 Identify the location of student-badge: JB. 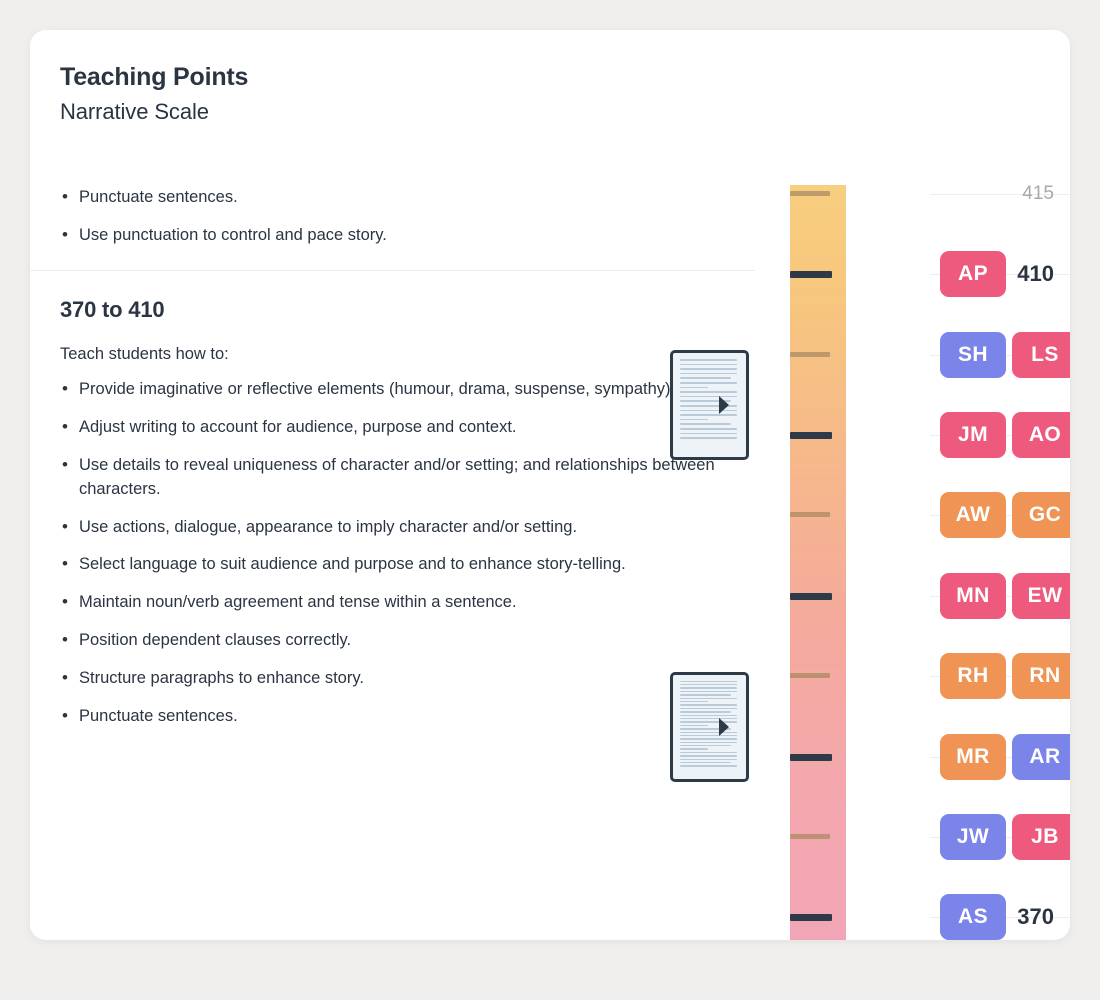
(1041, 837).